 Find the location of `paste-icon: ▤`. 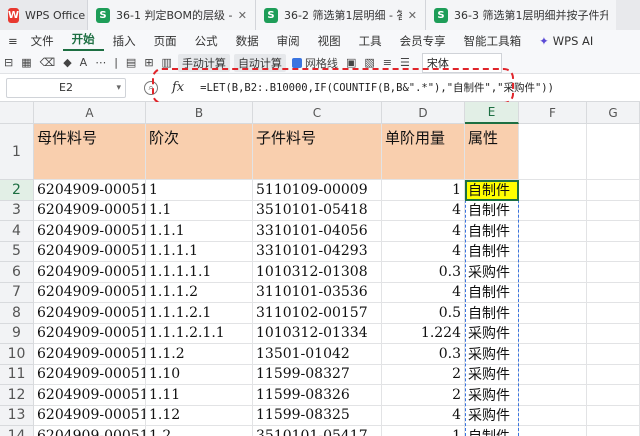

paste-icon: ▤ is located at coordinates (131, 62).